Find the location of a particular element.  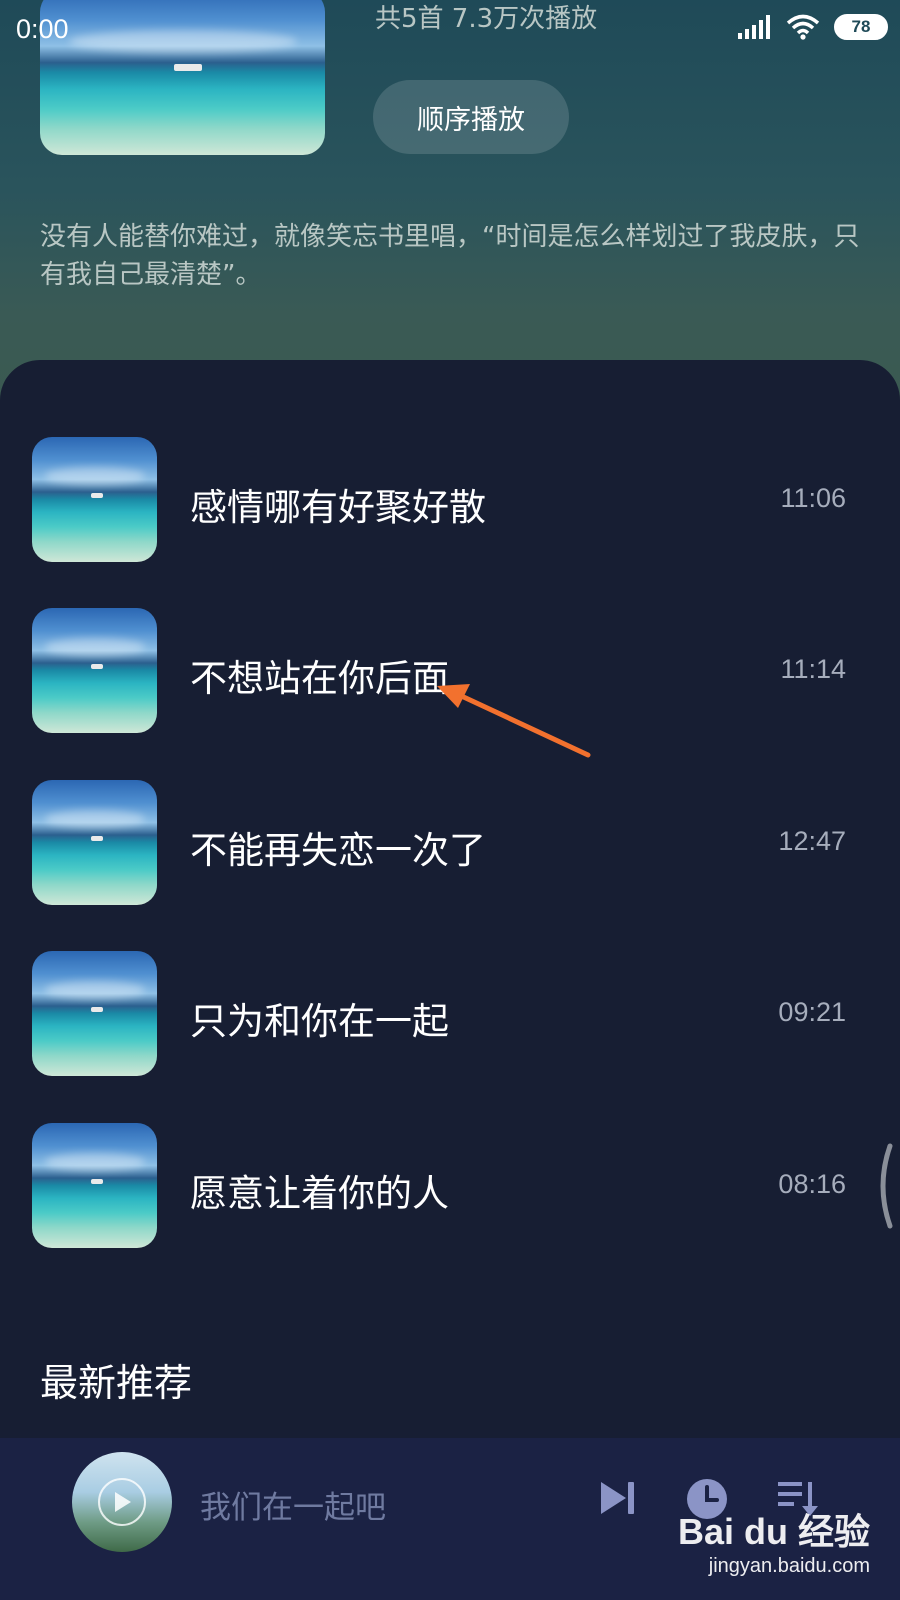

signal-icon is located at coordinates (754, 27).